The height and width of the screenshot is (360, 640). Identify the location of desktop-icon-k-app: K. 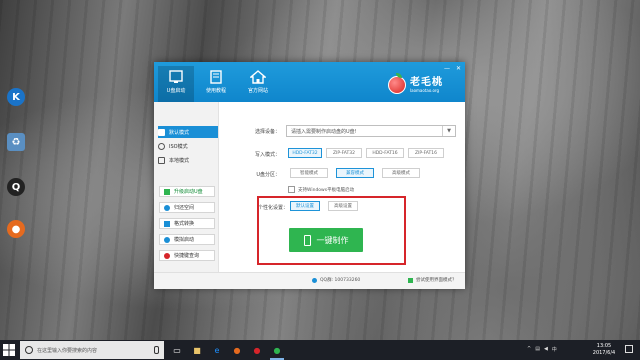
(16, 97).